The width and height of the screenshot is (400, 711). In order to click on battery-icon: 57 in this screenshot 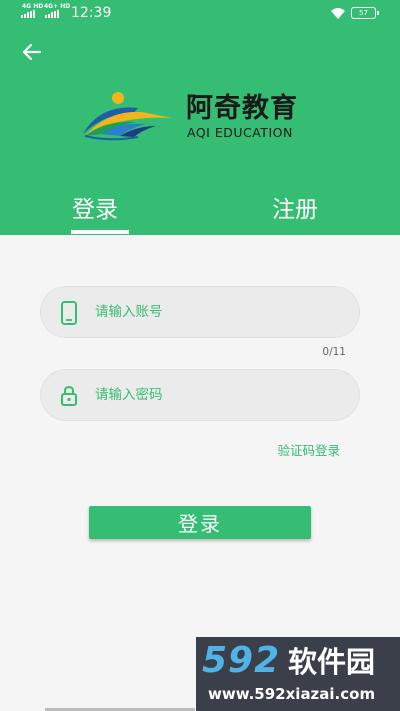, I will do `click(365, 13)`.